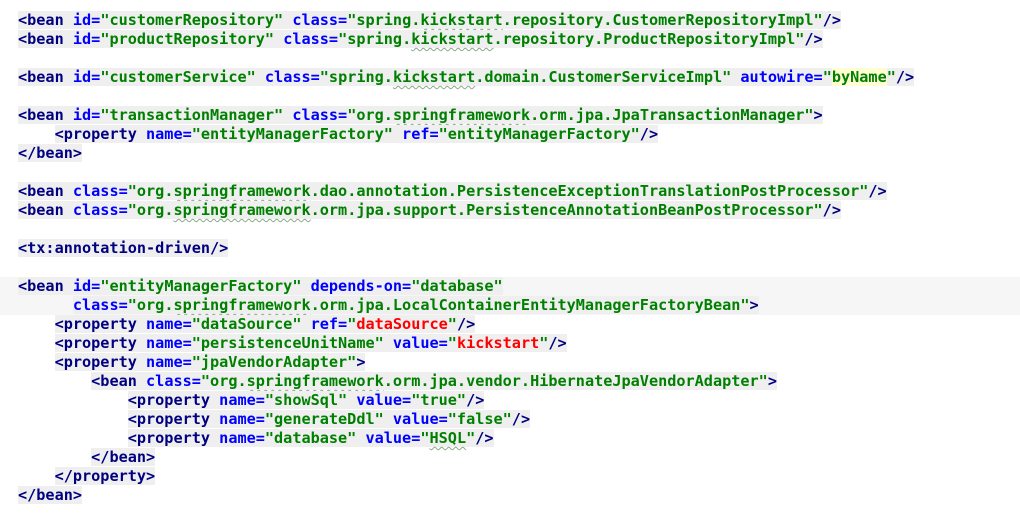 The height and width of the screenshot is (526, 1020). Describe the element at coordinates (274, 362) in the screenshot. I see `code-token: "jpaVendorAdapter"` at that location.